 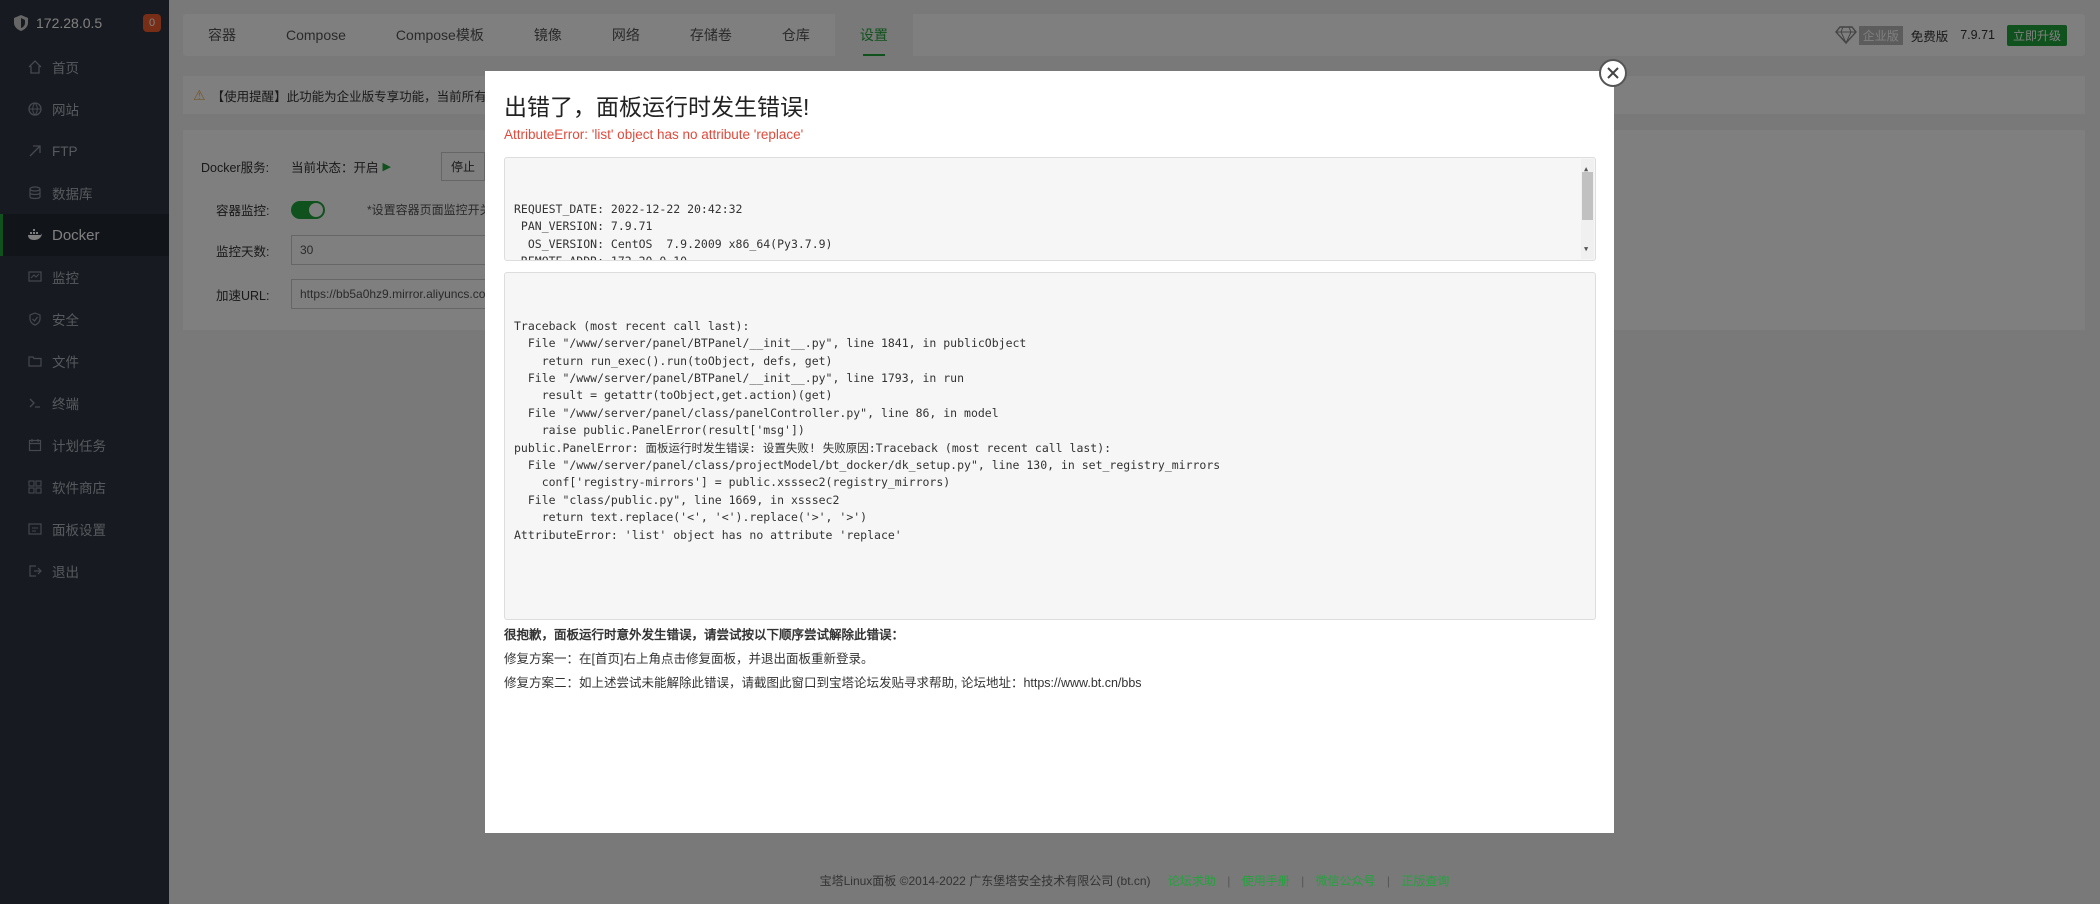 I want to click on request-scrollbar: ▲ ▼, so click(x=1587, y=209).